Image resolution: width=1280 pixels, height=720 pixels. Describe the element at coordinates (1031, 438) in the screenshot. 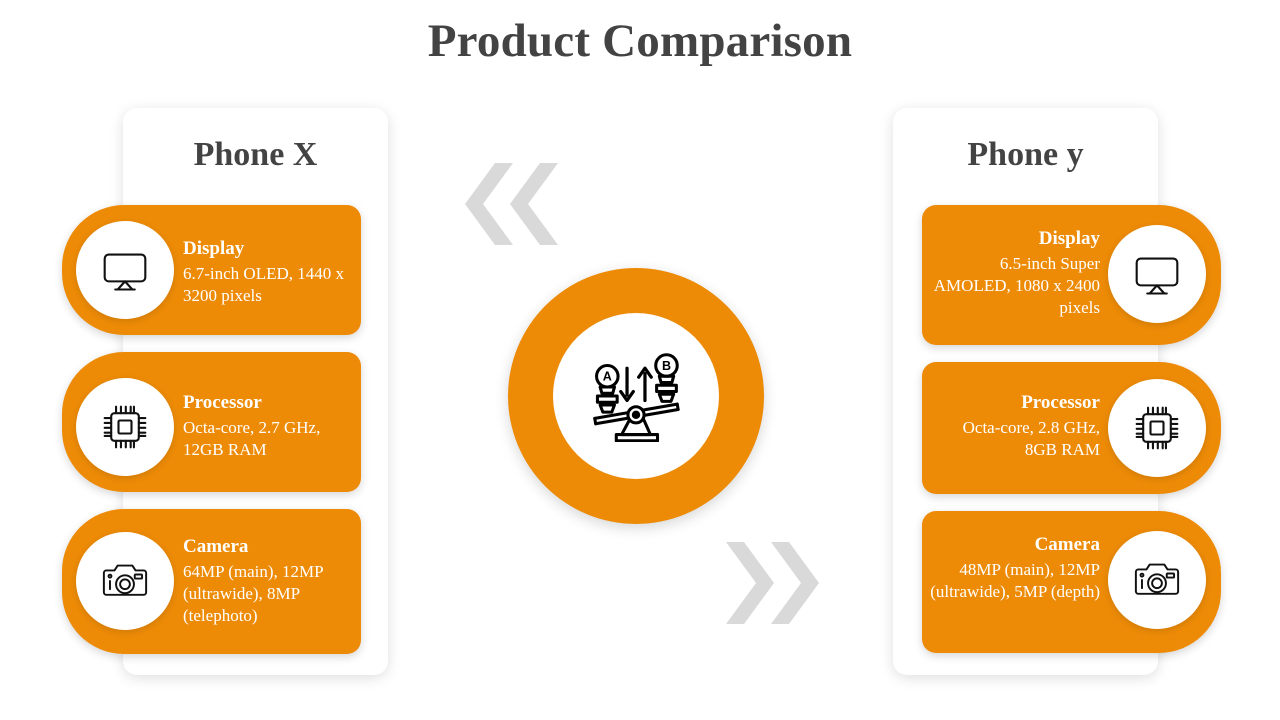

I see `feature-spec: Octa-core, 2.8 GHz, 8GB RAM` at that location.